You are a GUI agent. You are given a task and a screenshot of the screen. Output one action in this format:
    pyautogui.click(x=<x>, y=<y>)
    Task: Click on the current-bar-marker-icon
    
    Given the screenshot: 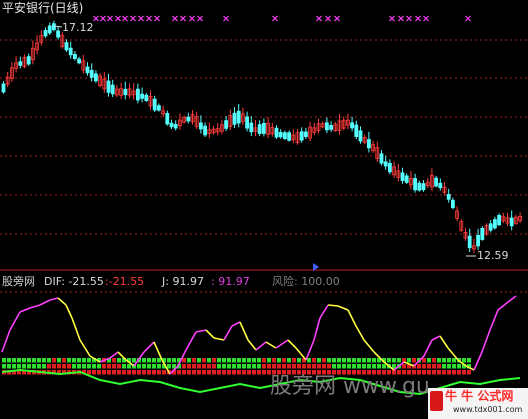 What is the action you would take?
    pyautogui.click(x=316, y=267)
    